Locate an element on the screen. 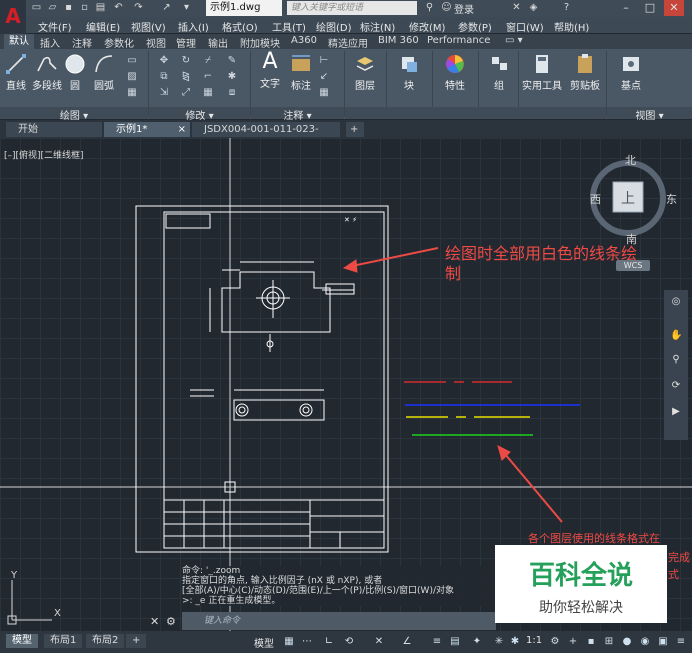 This screenshot has width=692, height=653. menu-format: 格式(O) is located at coordinates (240, 26).